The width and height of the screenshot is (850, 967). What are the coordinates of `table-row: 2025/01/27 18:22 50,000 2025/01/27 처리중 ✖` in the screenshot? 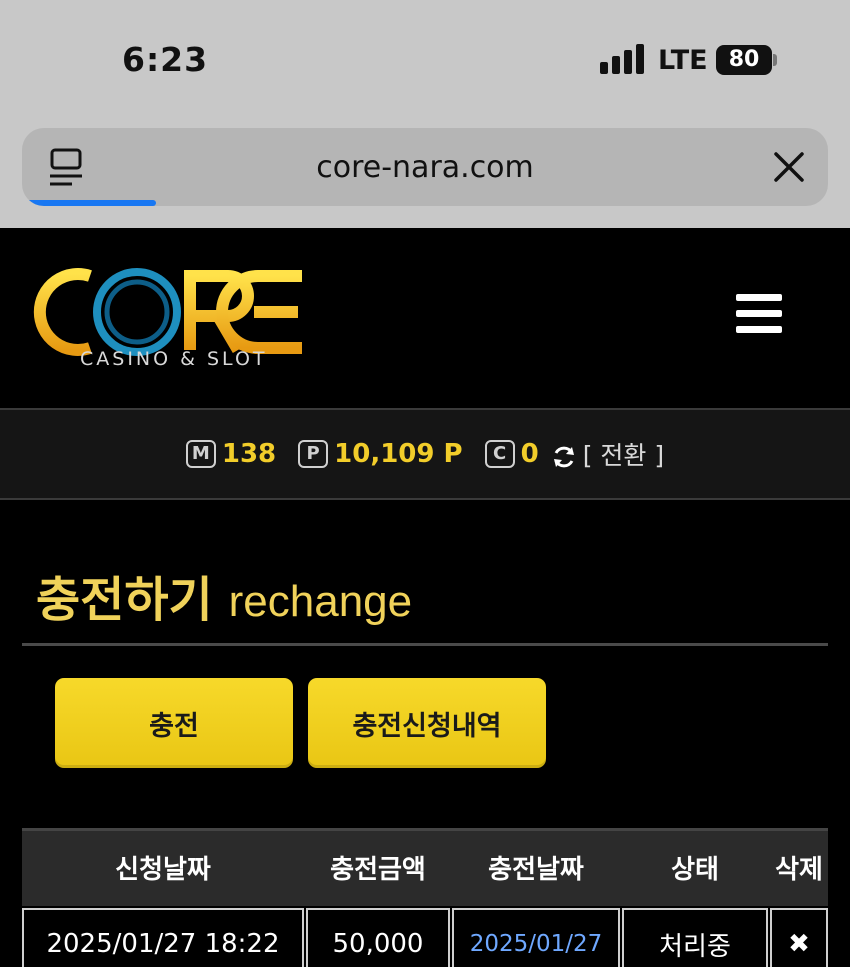 It's located at (425, 937).